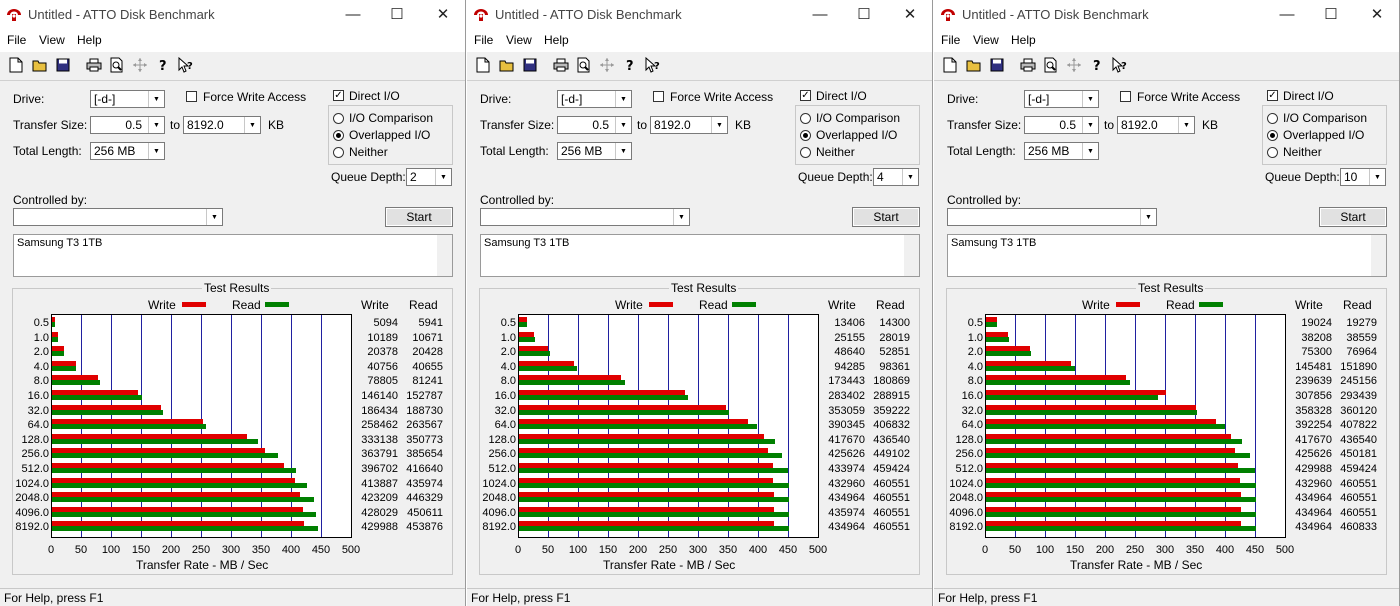  Describe the element at coordinates (894, 366) in the screenshot. I see `read-value: 98361` at that location.